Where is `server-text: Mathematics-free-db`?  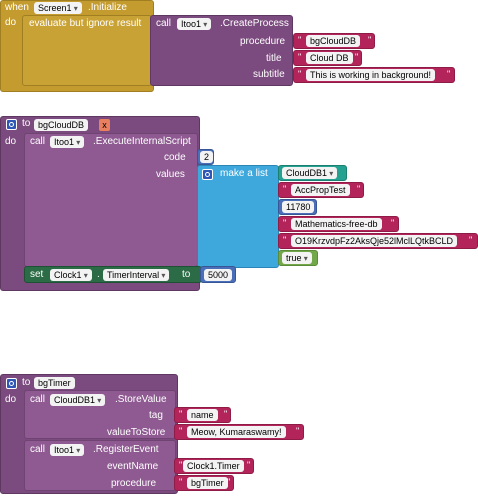 server-text: Mathematics-free-db is located at coordinates (336, 224).